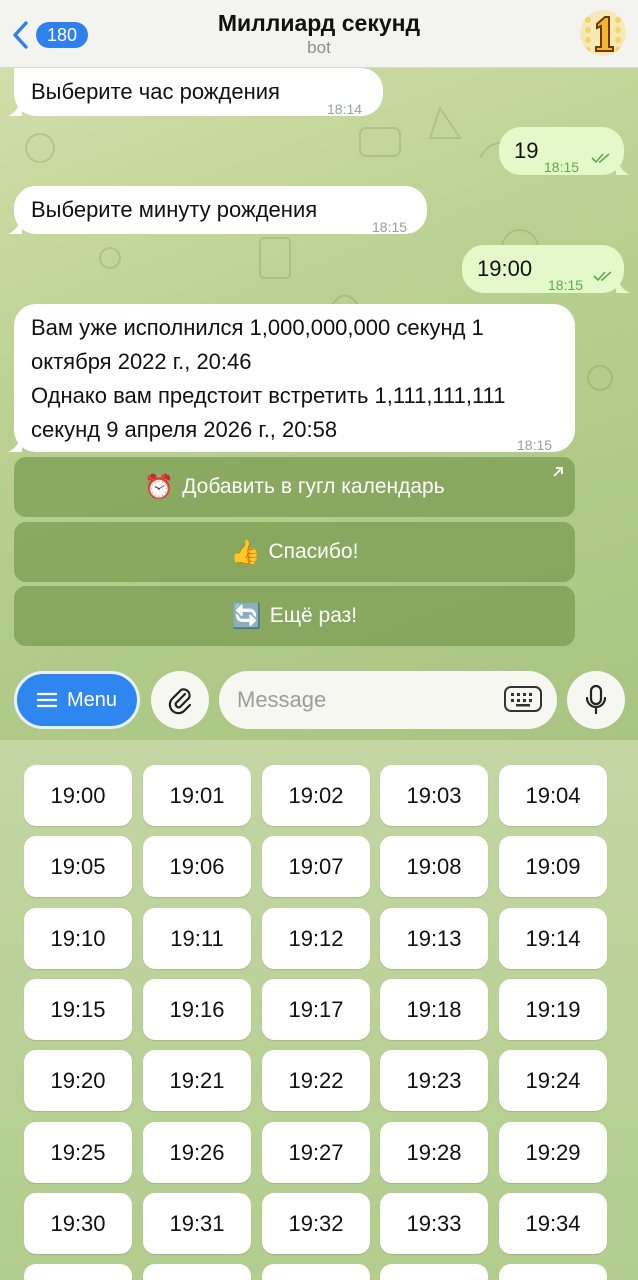 This screenshot has width=638, height=1280. Describe the element at coordinates (78, 866) in the screenshot. I see `keyboard-key: 19:05` at that location.